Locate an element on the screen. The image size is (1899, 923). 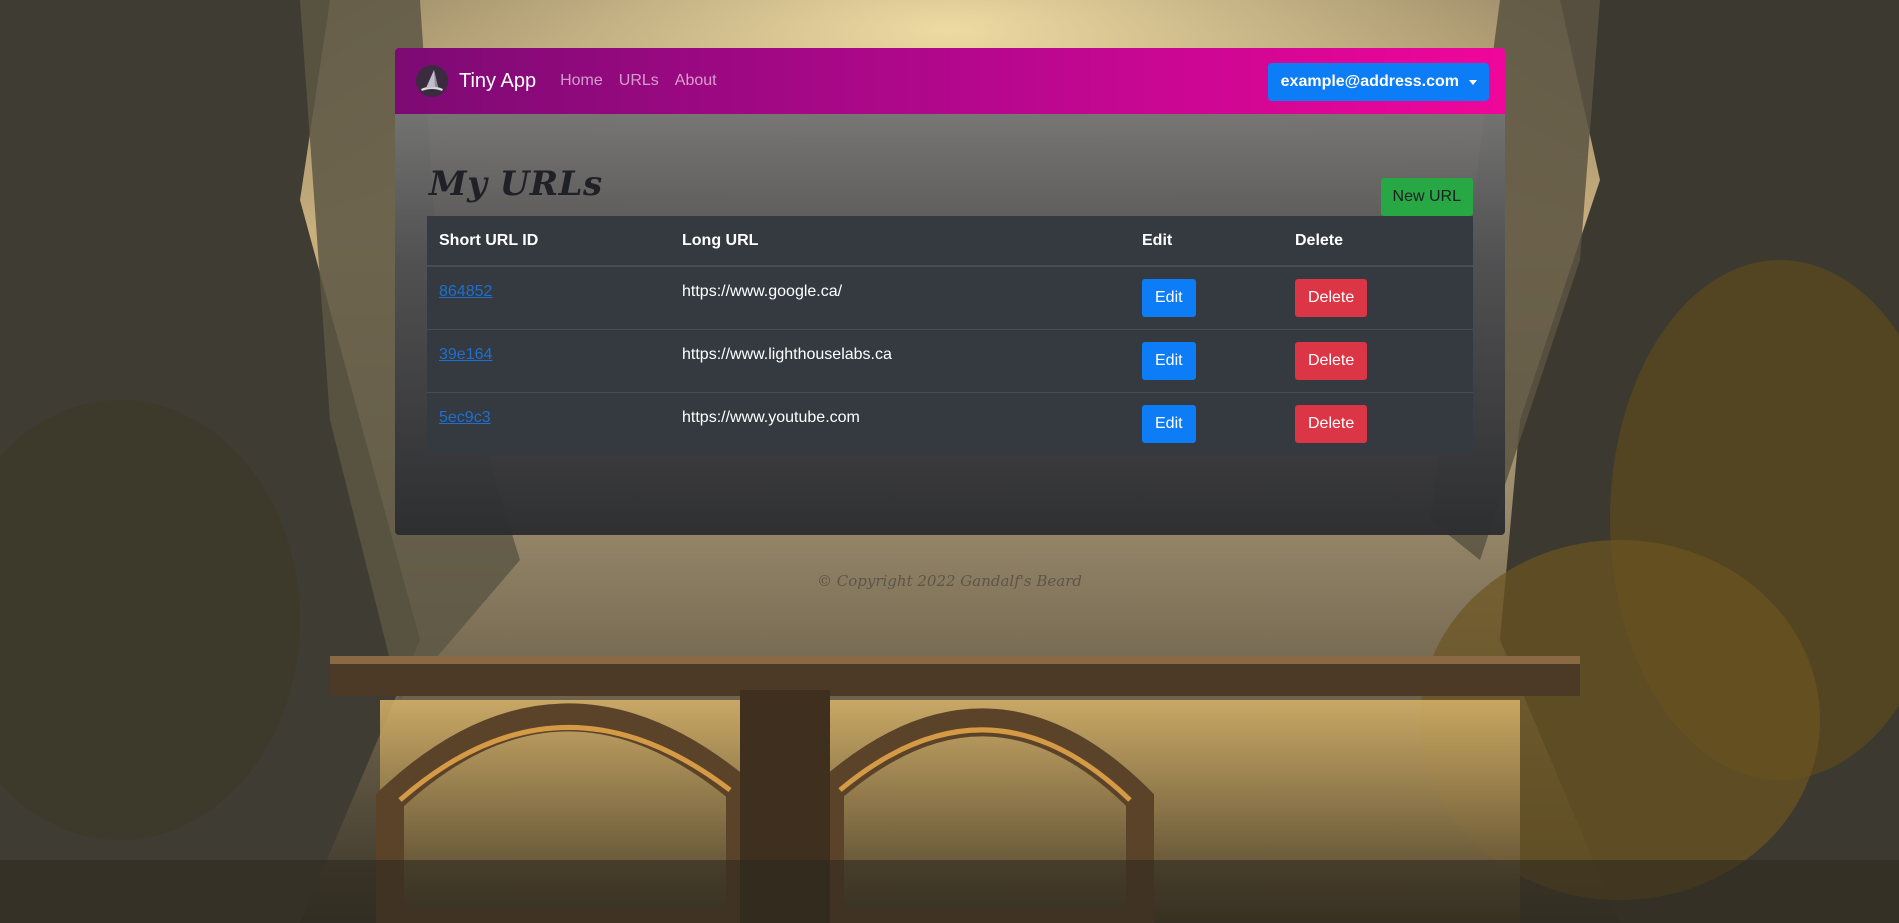
long-url-text: https://www.youtube.com is located at coordinates (771, 417).